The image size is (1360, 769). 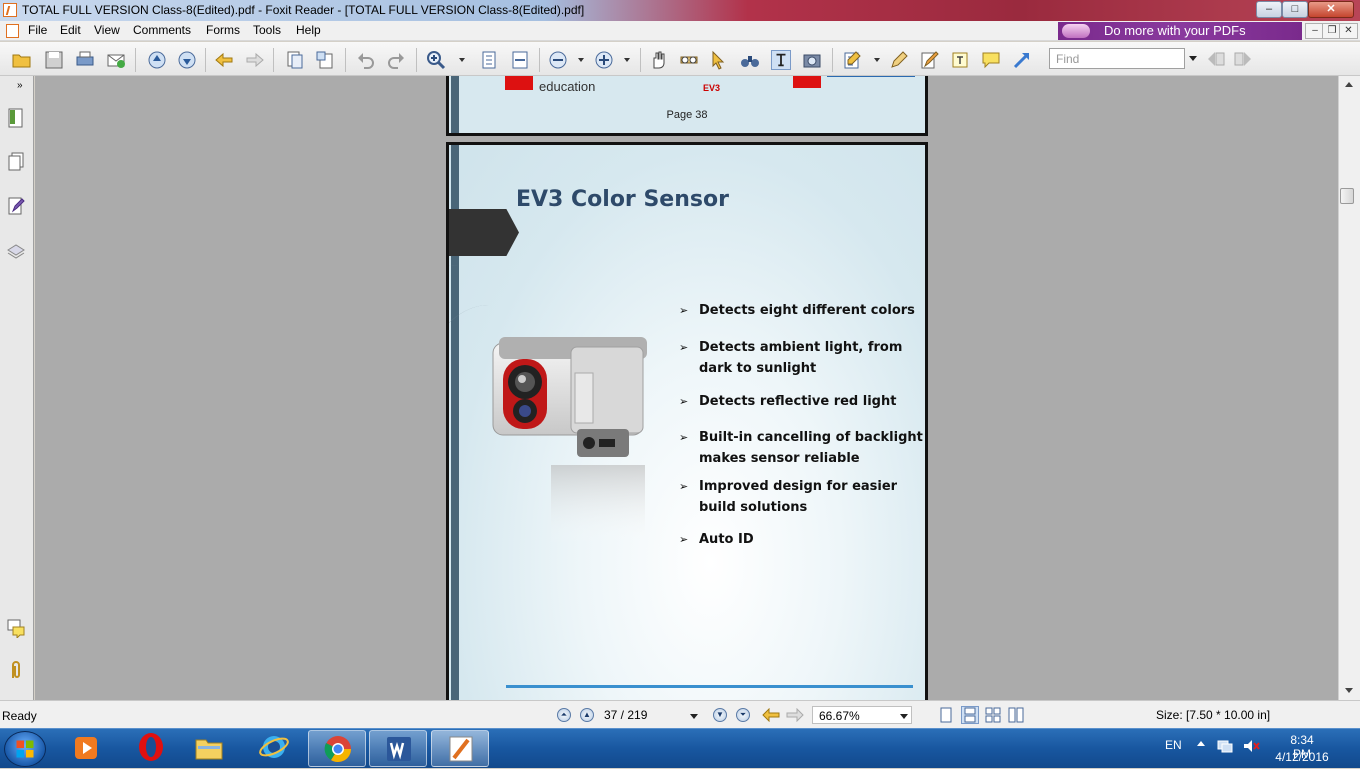 I want to click on prev-page-status-icon: ▲, so click(x=587, y=715).